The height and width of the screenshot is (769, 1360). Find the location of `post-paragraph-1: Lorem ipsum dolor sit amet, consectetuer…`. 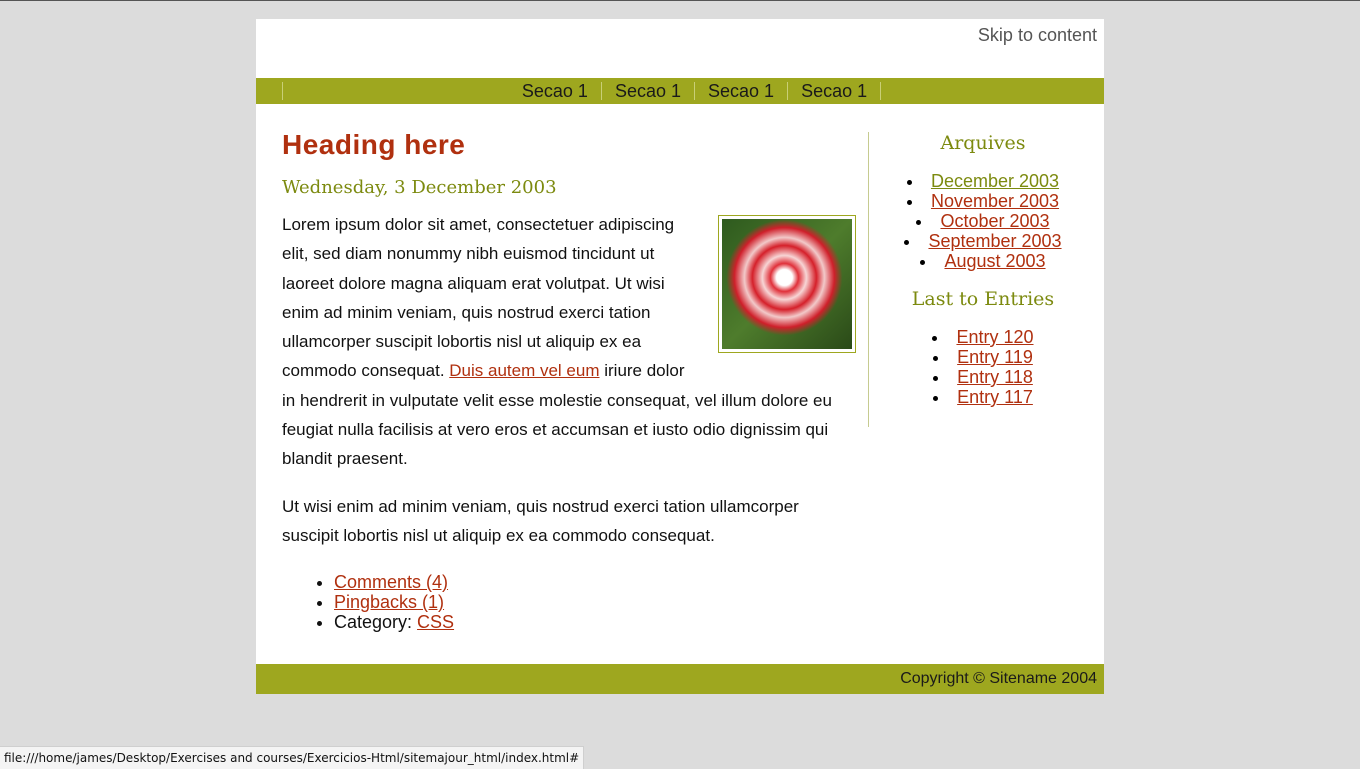

post-paragraph-1: Lorem ipsum dolor sit amet, consectetuer… is located at coordinates (569, 342).